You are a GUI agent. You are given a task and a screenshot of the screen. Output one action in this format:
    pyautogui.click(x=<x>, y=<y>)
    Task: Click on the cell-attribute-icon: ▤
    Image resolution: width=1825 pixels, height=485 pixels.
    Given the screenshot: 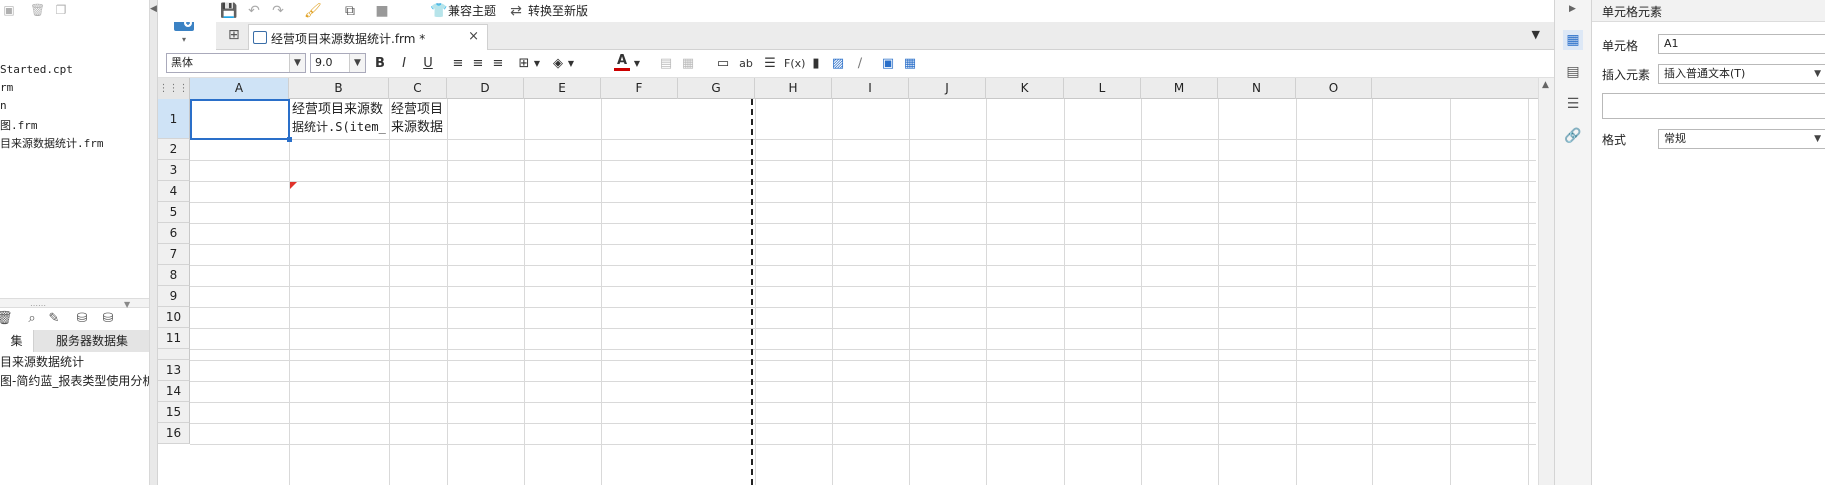 What is the action you would take?
    pyautogui.click(x=1573, y=72)
    